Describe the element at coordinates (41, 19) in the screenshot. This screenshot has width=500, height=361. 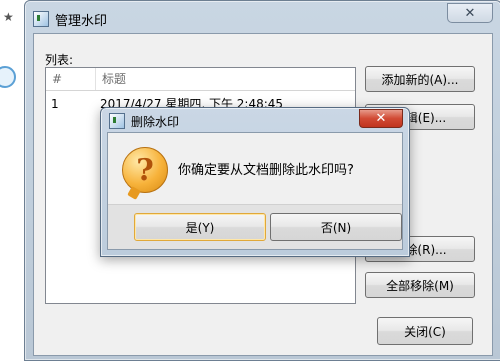
I see `app-icon` at that location.